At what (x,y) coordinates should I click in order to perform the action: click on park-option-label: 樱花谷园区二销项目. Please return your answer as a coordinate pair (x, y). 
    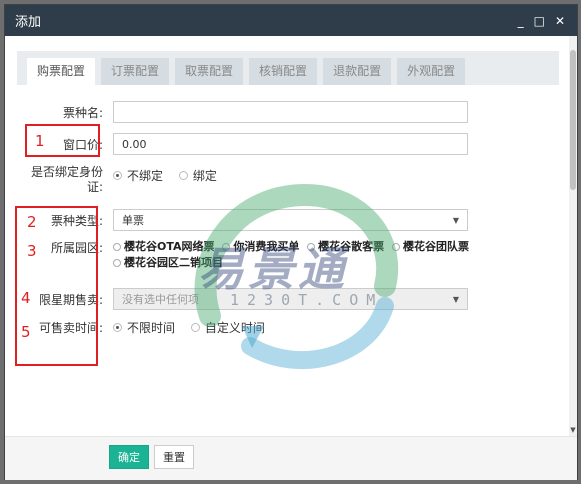
    Looking at the image, I should click on (173, 262).